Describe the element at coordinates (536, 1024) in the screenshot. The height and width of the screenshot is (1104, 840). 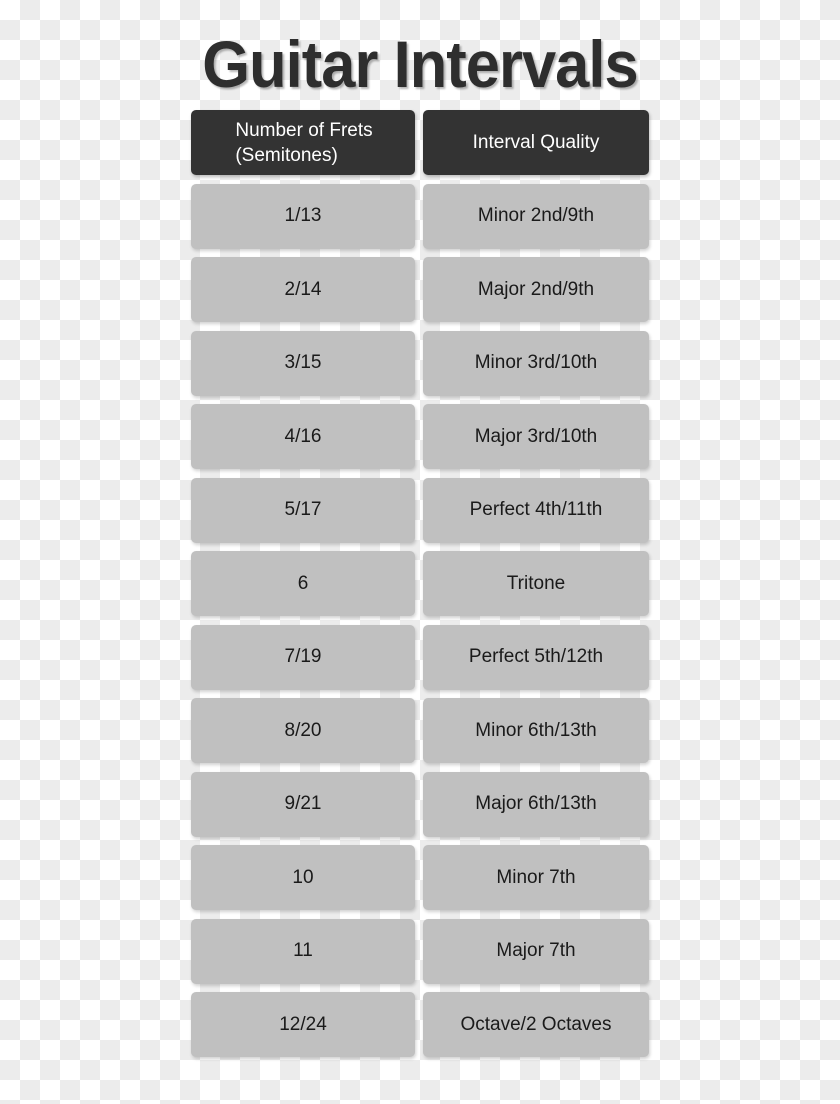
I see `cell-quality: Octave/2 Octaves` at that location.